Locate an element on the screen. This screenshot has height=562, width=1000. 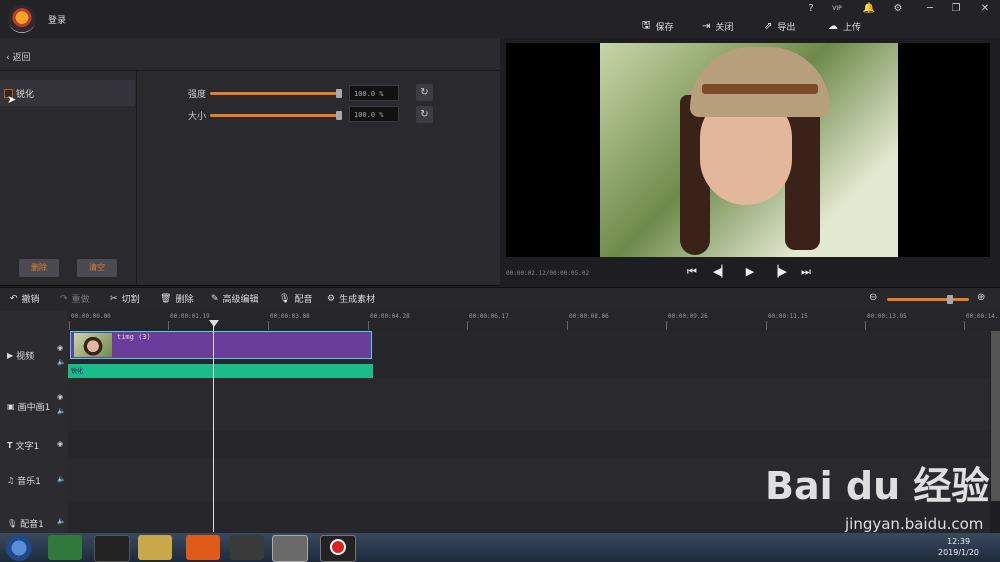
video-clip is located at coordinates (221, 345).